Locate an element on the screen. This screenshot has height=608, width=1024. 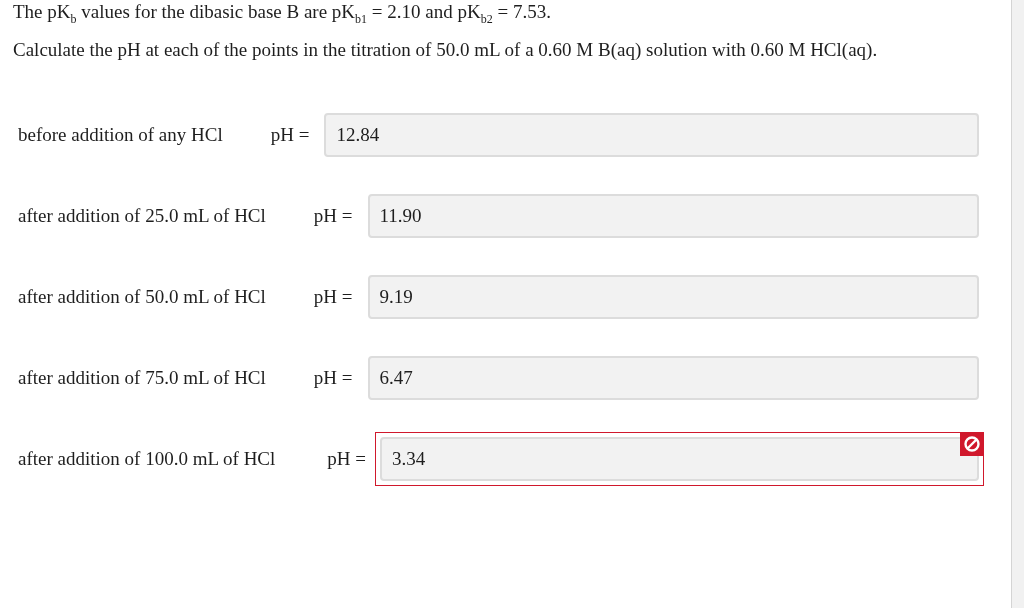
answer-field: 9.19 is located at coordinates (673, 297).